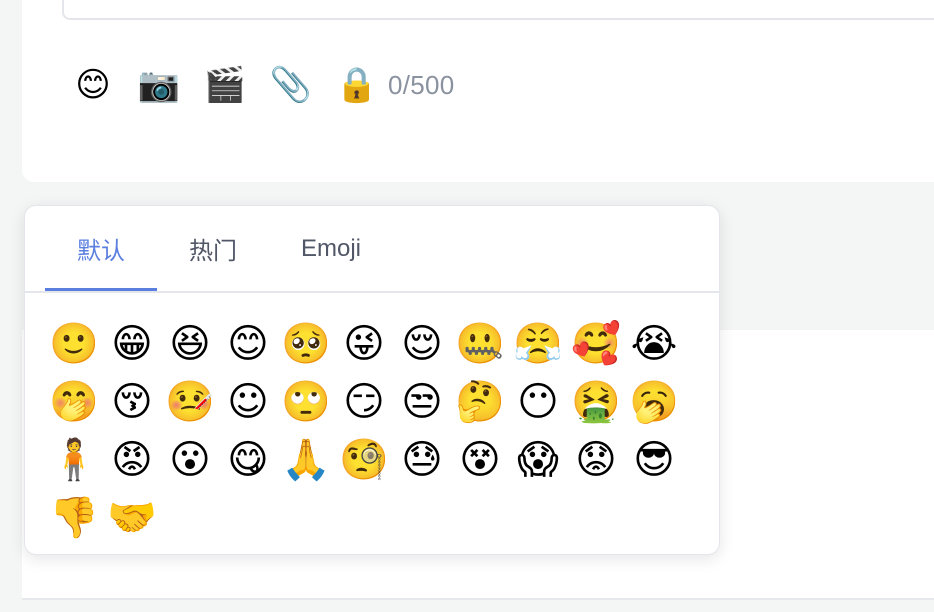  What do you see at coordinates (421, 84) in the screenshot?
I see `char-counter: 0/500` at bounding box center [421, 84].